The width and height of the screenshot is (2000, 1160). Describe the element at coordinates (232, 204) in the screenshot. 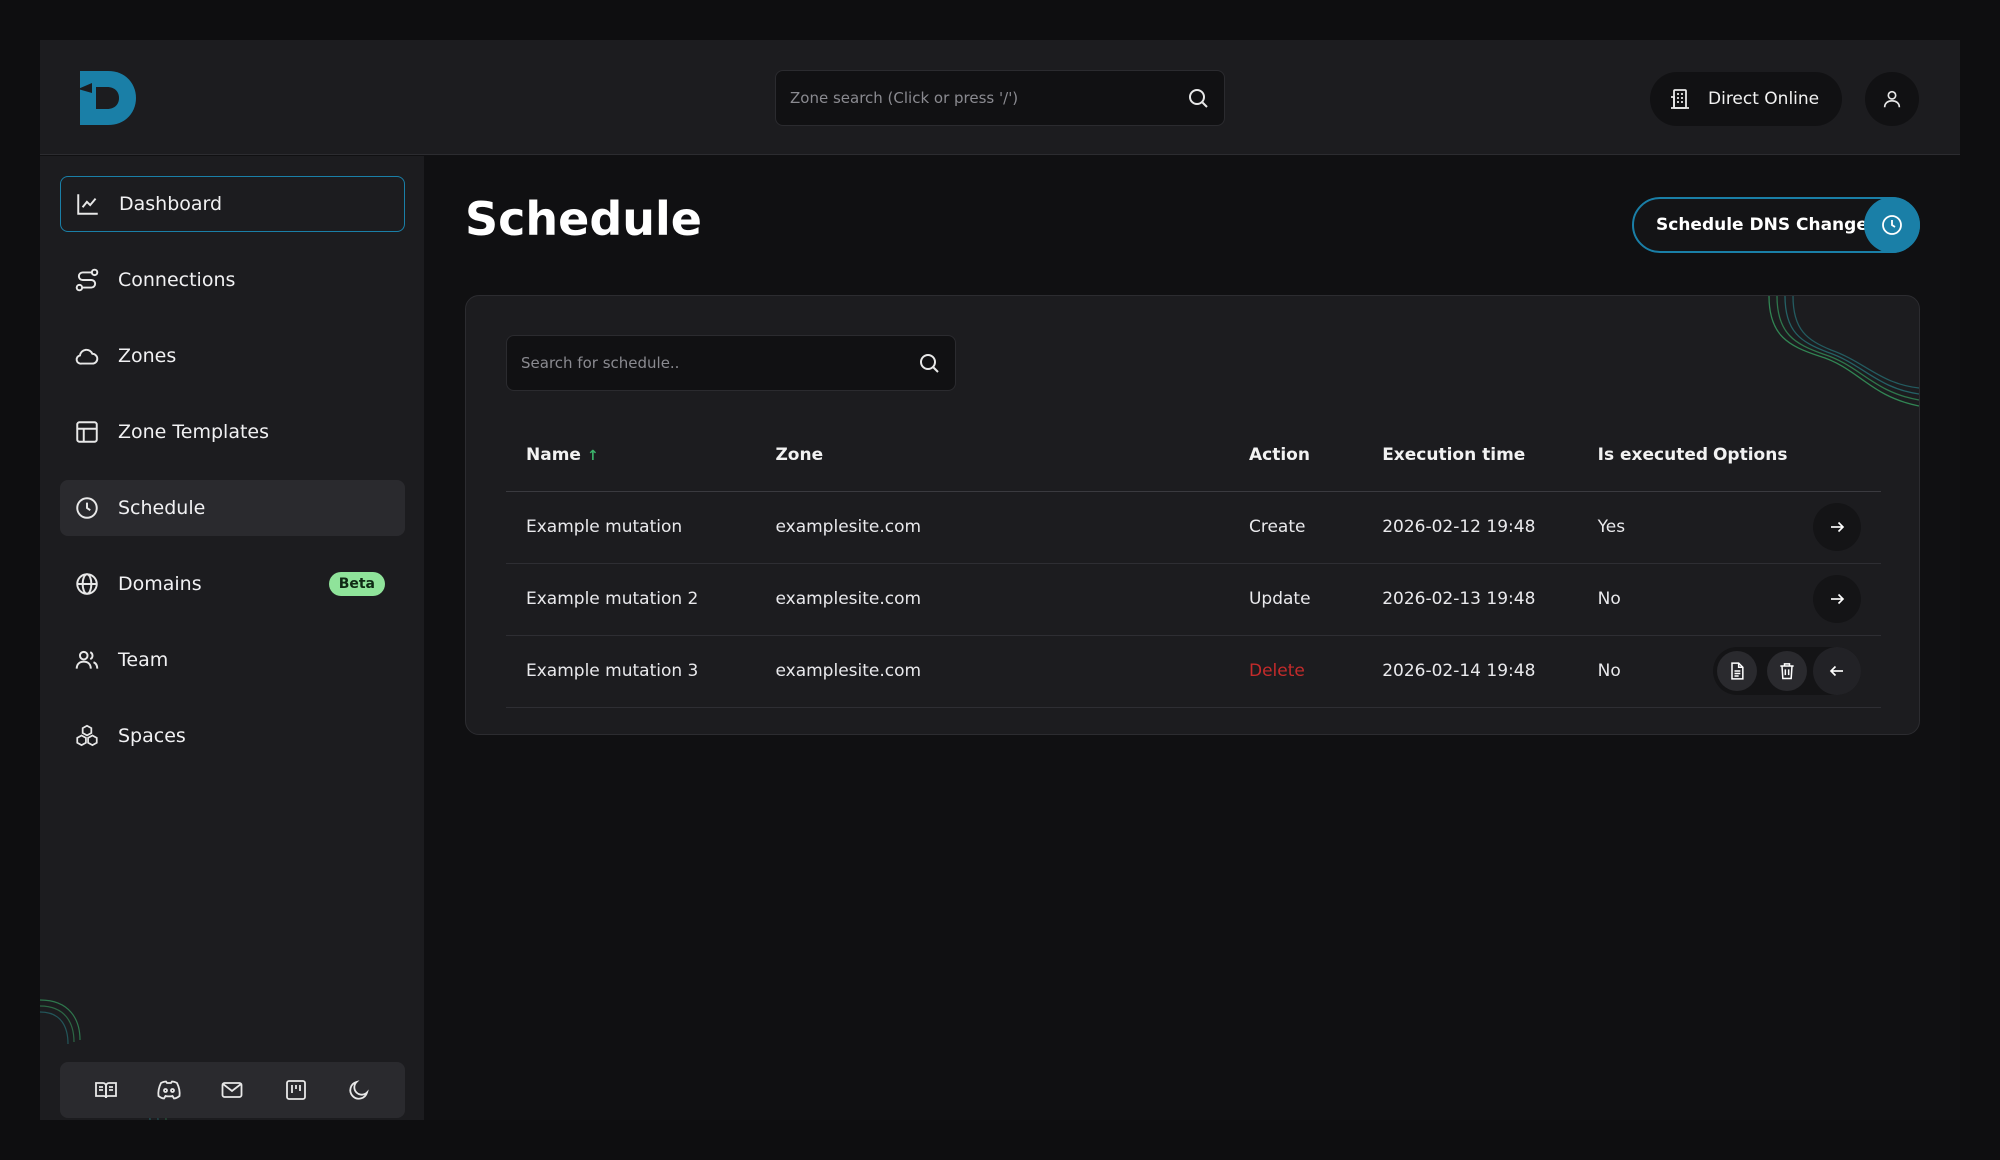

I see `sidebar-item-dashboard: Dashboard` at that location.